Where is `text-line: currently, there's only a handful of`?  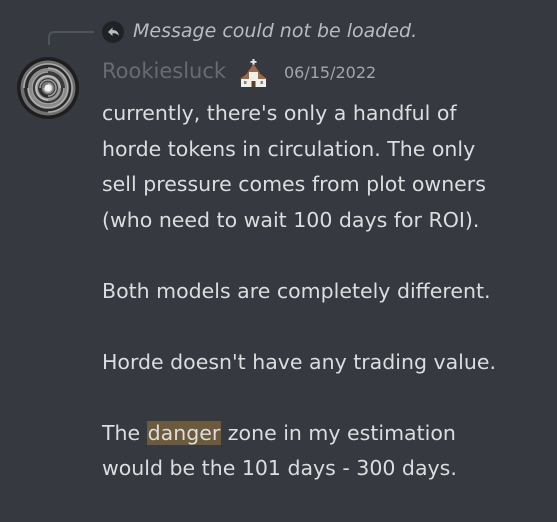 text-line: currently, there's only a handful of is located at coordinates (279, 113).